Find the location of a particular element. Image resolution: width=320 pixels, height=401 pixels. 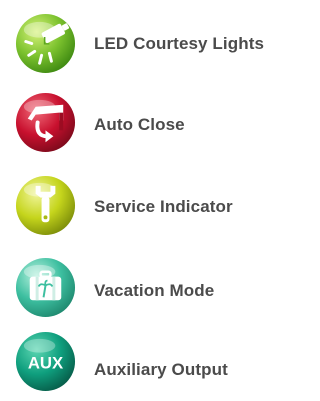

led-light-bulb-icon: L is located at coordinates (45, 43).